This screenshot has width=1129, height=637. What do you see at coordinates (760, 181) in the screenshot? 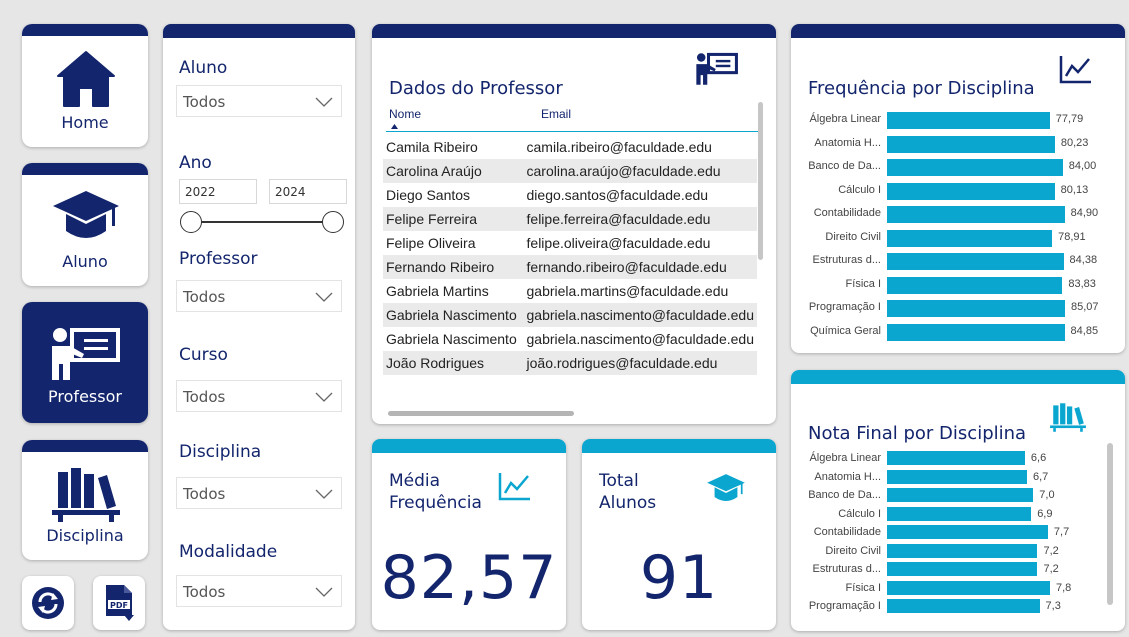
I see `table-vertical-scrollbar` at bounding box center [760, 181].